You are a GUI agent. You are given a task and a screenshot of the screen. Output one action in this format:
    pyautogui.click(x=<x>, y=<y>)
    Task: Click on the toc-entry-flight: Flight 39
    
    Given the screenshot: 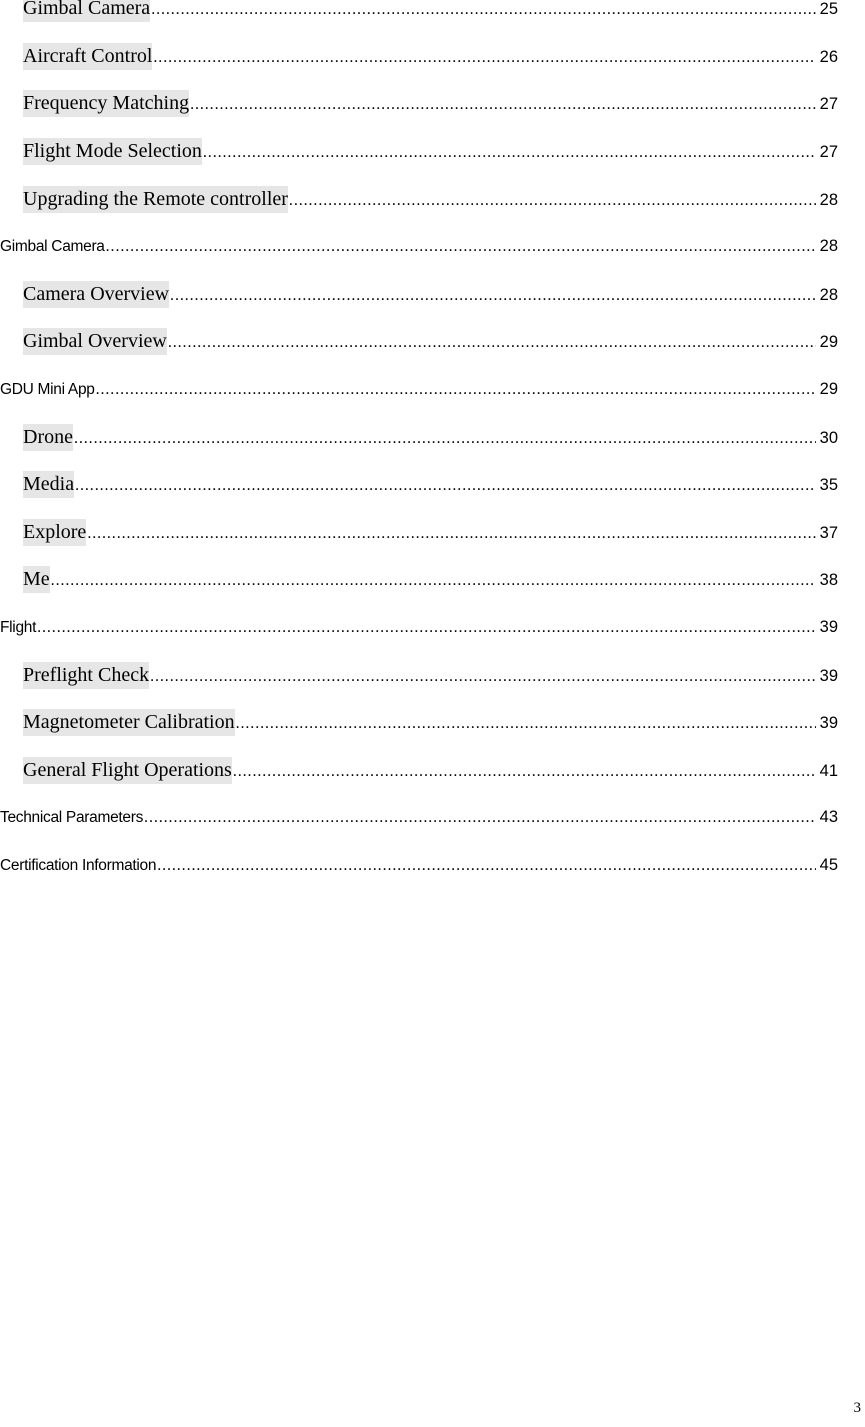 What is the action you would take?
    pyautogui.click(x=432, y=628)
    